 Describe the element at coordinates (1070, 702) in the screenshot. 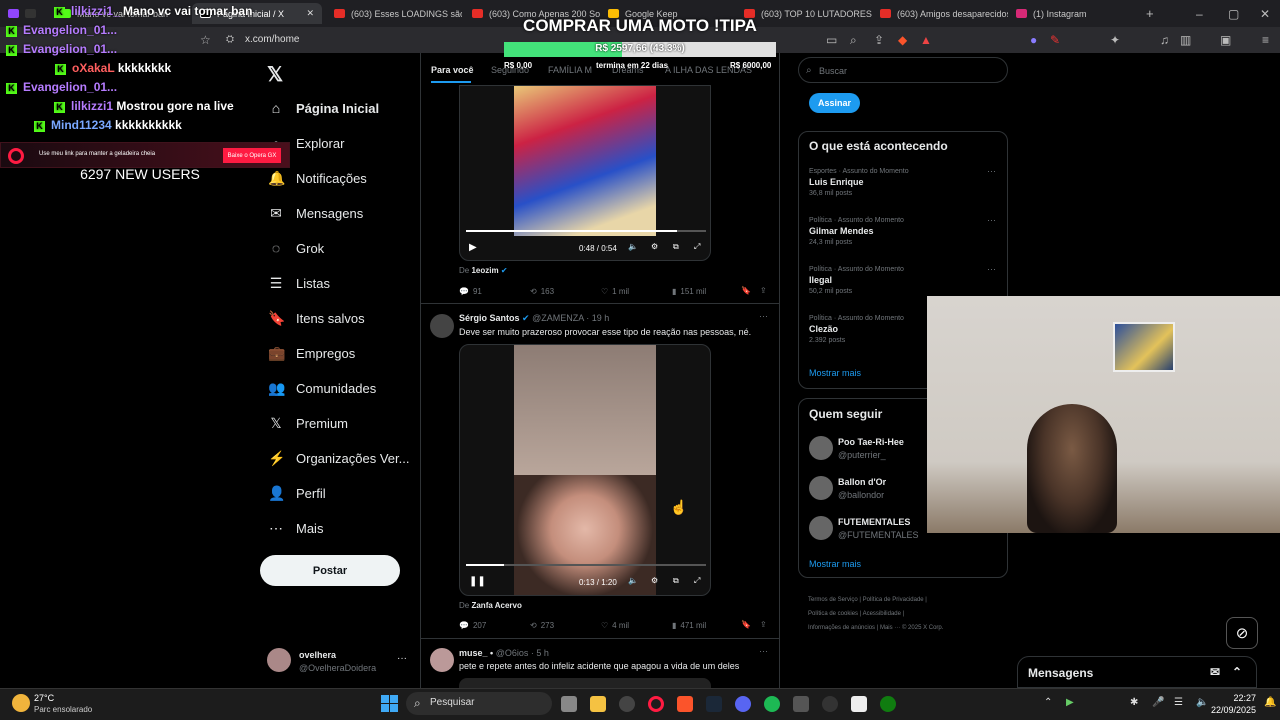

I see `tray-play-icon: ▶` at that location.